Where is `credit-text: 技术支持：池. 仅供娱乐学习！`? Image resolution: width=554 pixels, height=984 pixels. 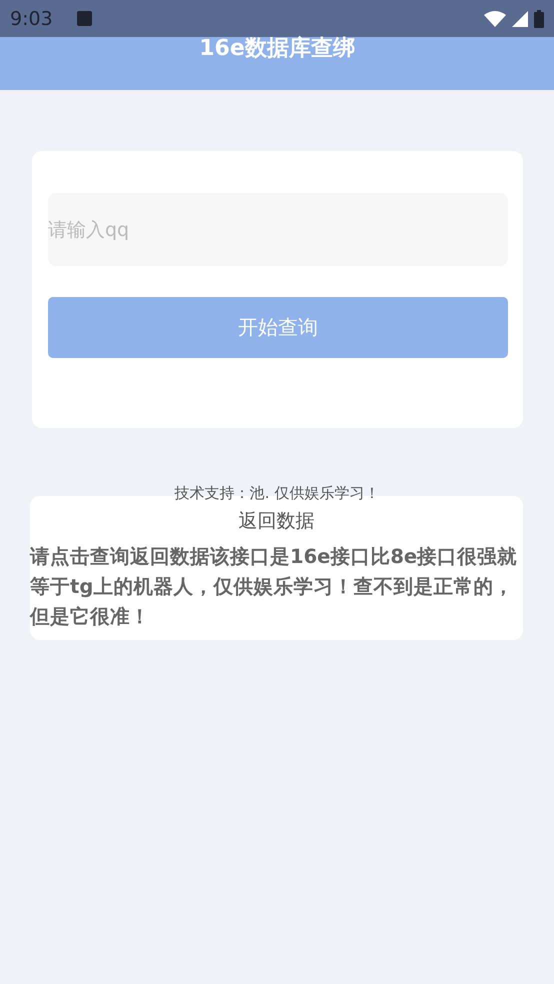 credit-text: 技术支持：池. 仅供娱乐学习！ is located at coordinates (277, 494).